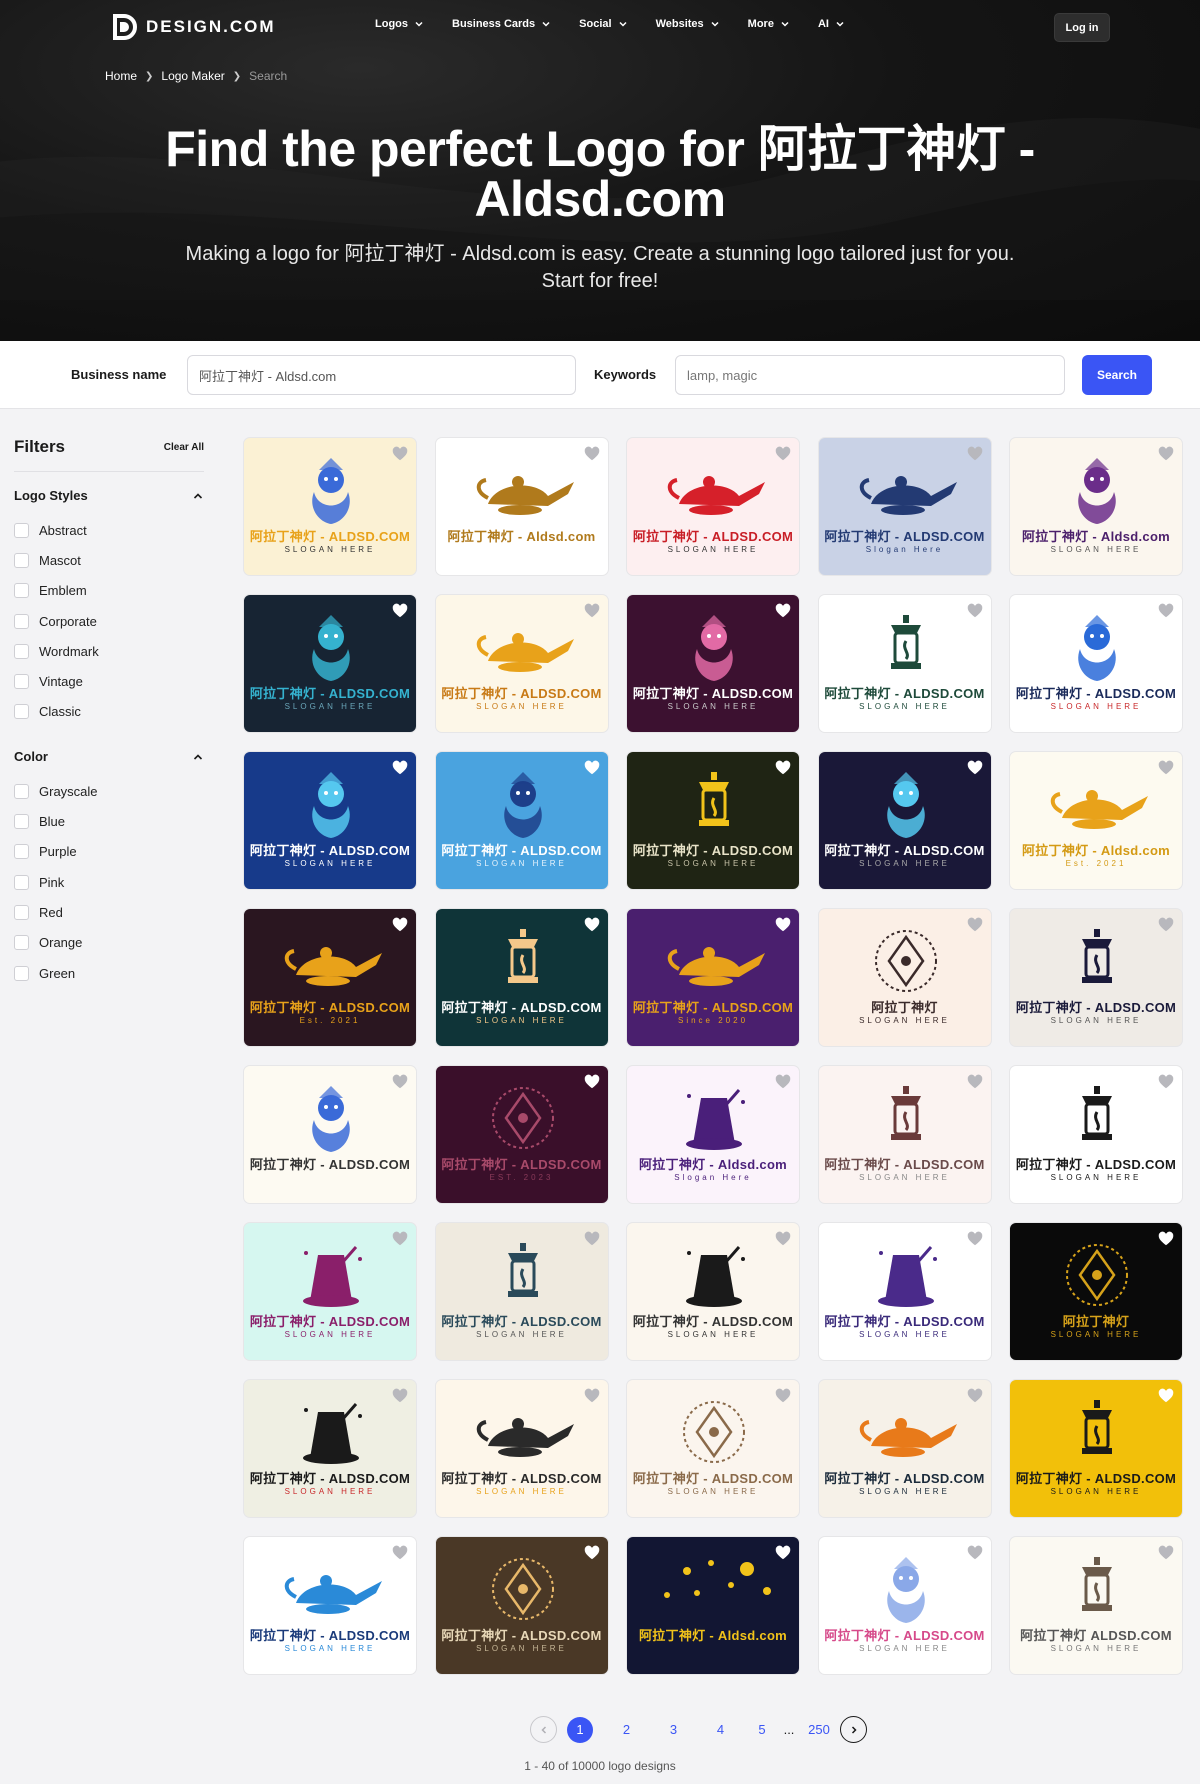  Describe the element at coordinates (870, 375) in the screenshot. I see `keywords-input` at that location.